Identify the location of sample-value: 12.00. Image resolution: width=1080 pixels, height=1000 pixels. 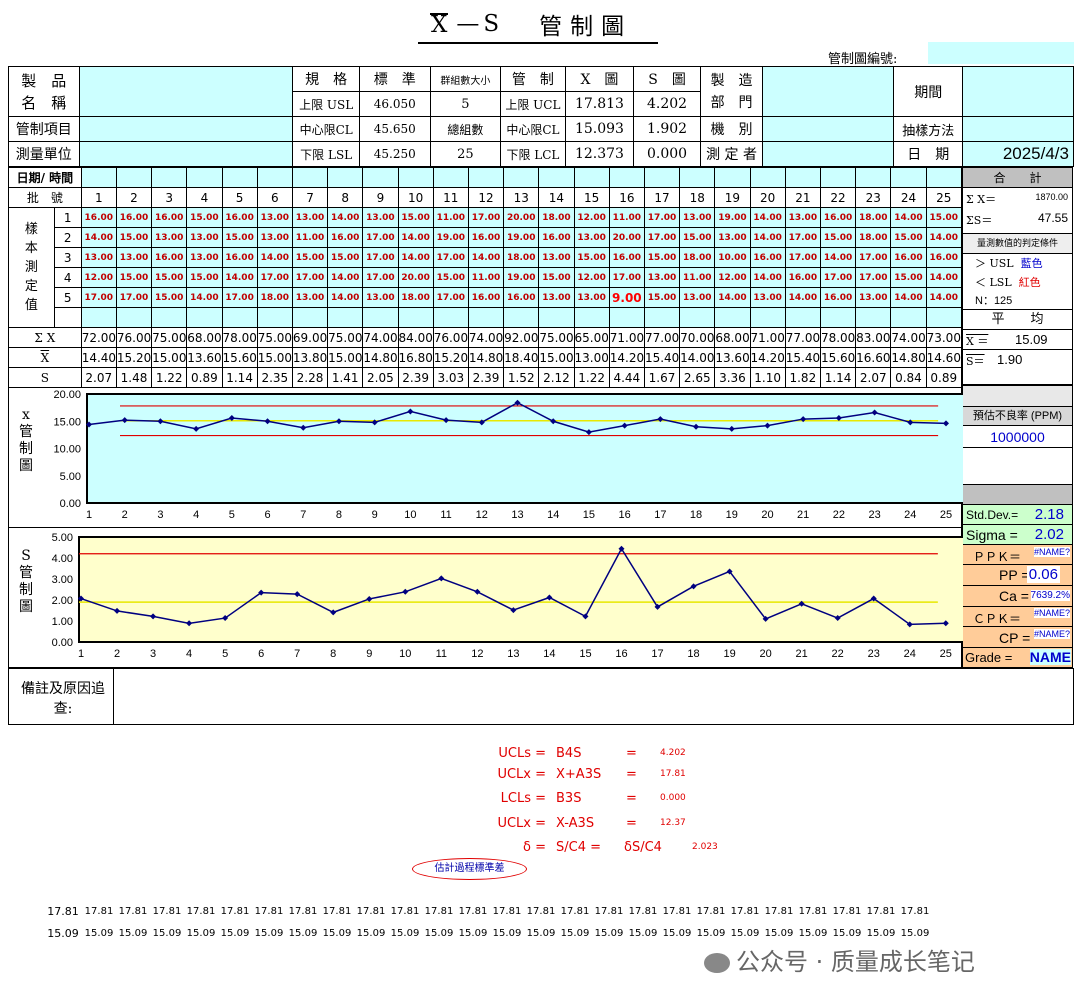
(591, 277).